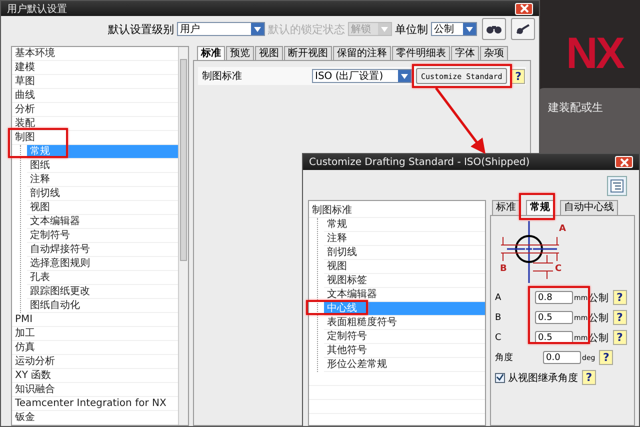  I want to click on tree-item: 装配, so click(95, 124).